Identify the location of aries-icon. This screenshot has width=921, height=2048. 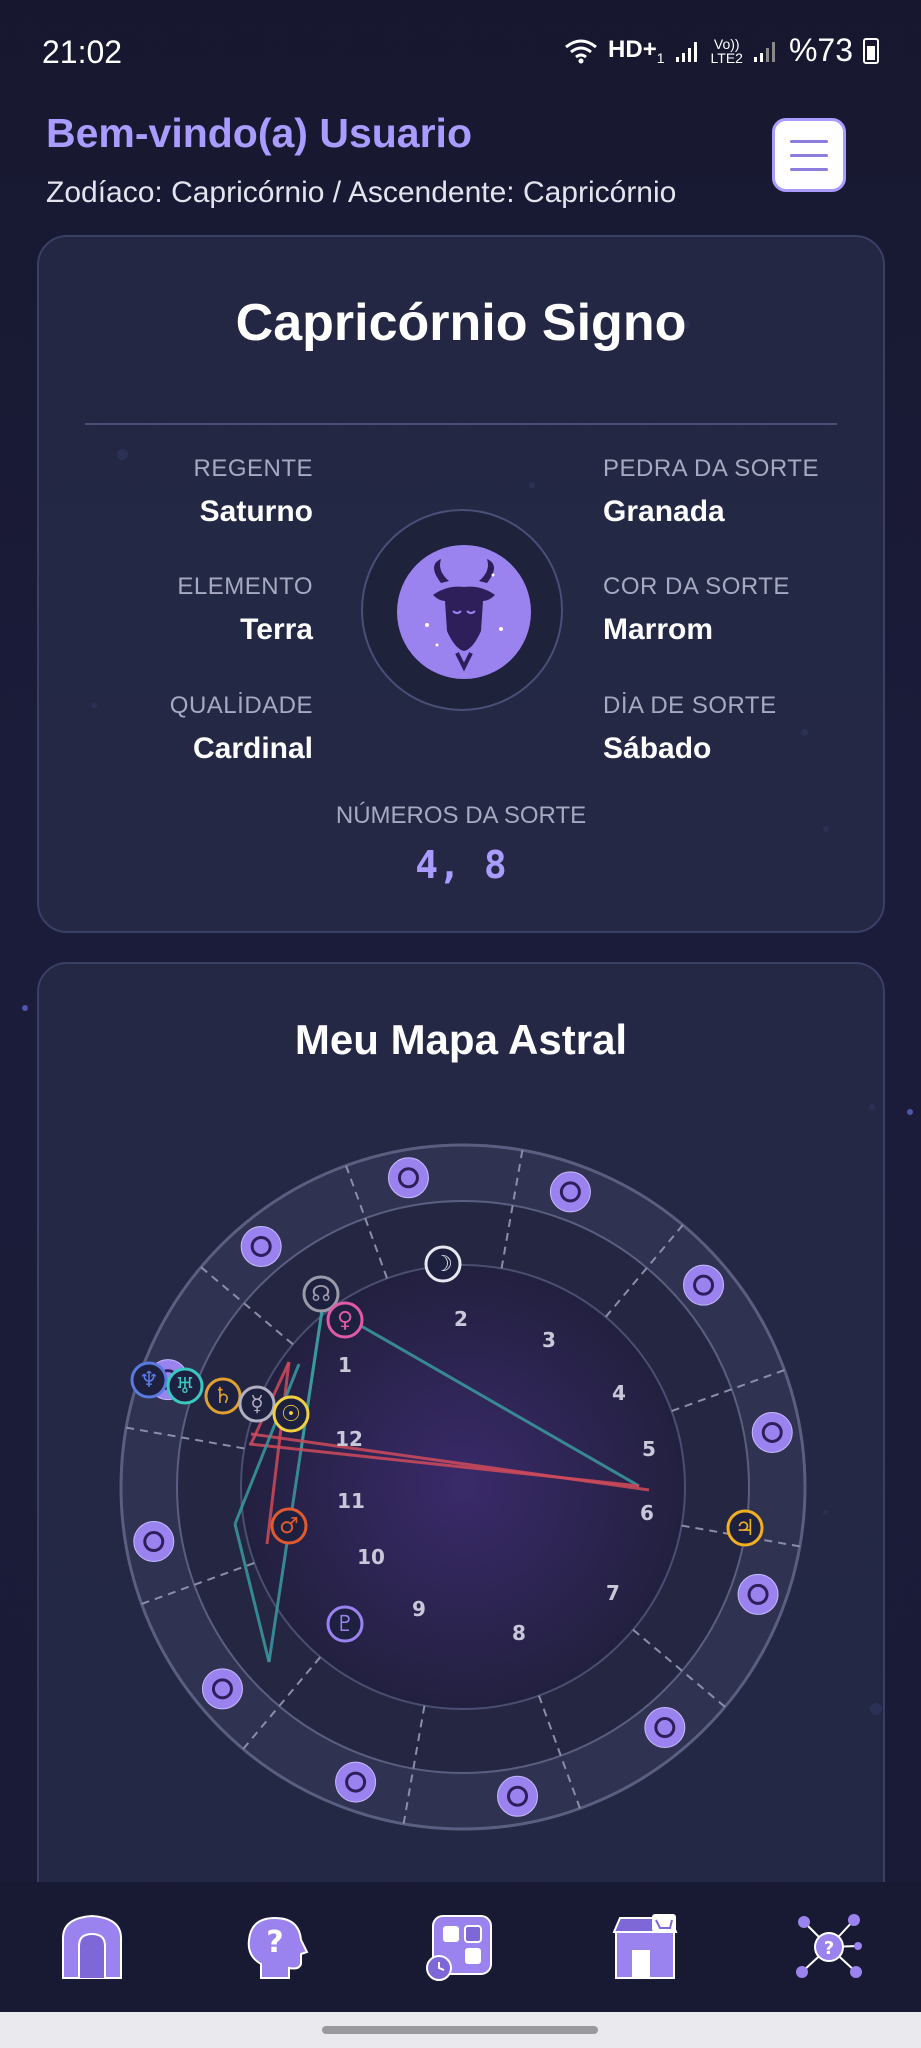
(408, 1178).